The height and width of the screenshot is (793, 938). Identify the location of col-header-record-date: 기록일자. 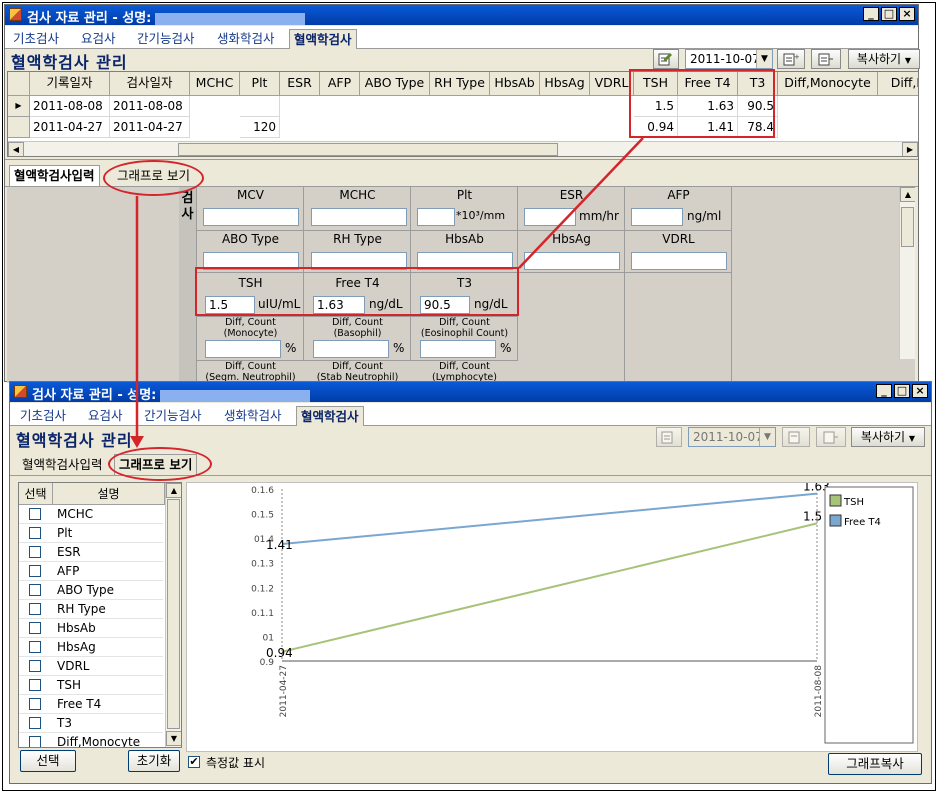
(70, 84).